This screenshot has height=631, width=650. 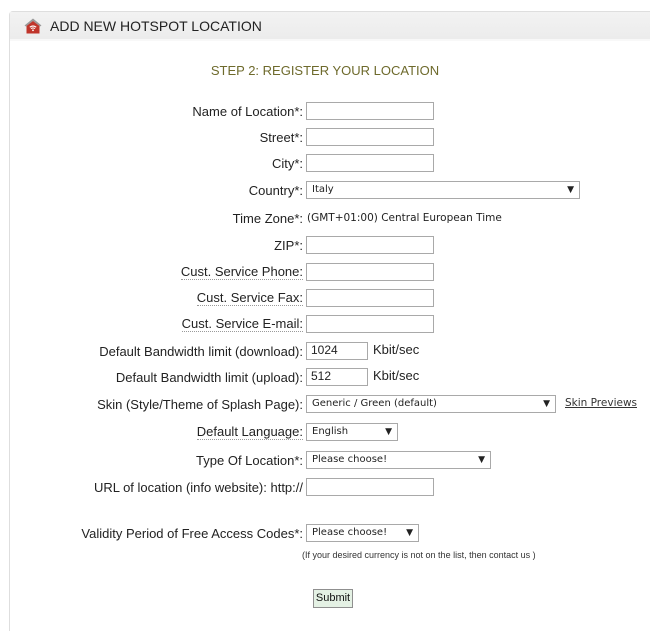 I want to click on submit-button: Submit, so click(x=333, y=598).